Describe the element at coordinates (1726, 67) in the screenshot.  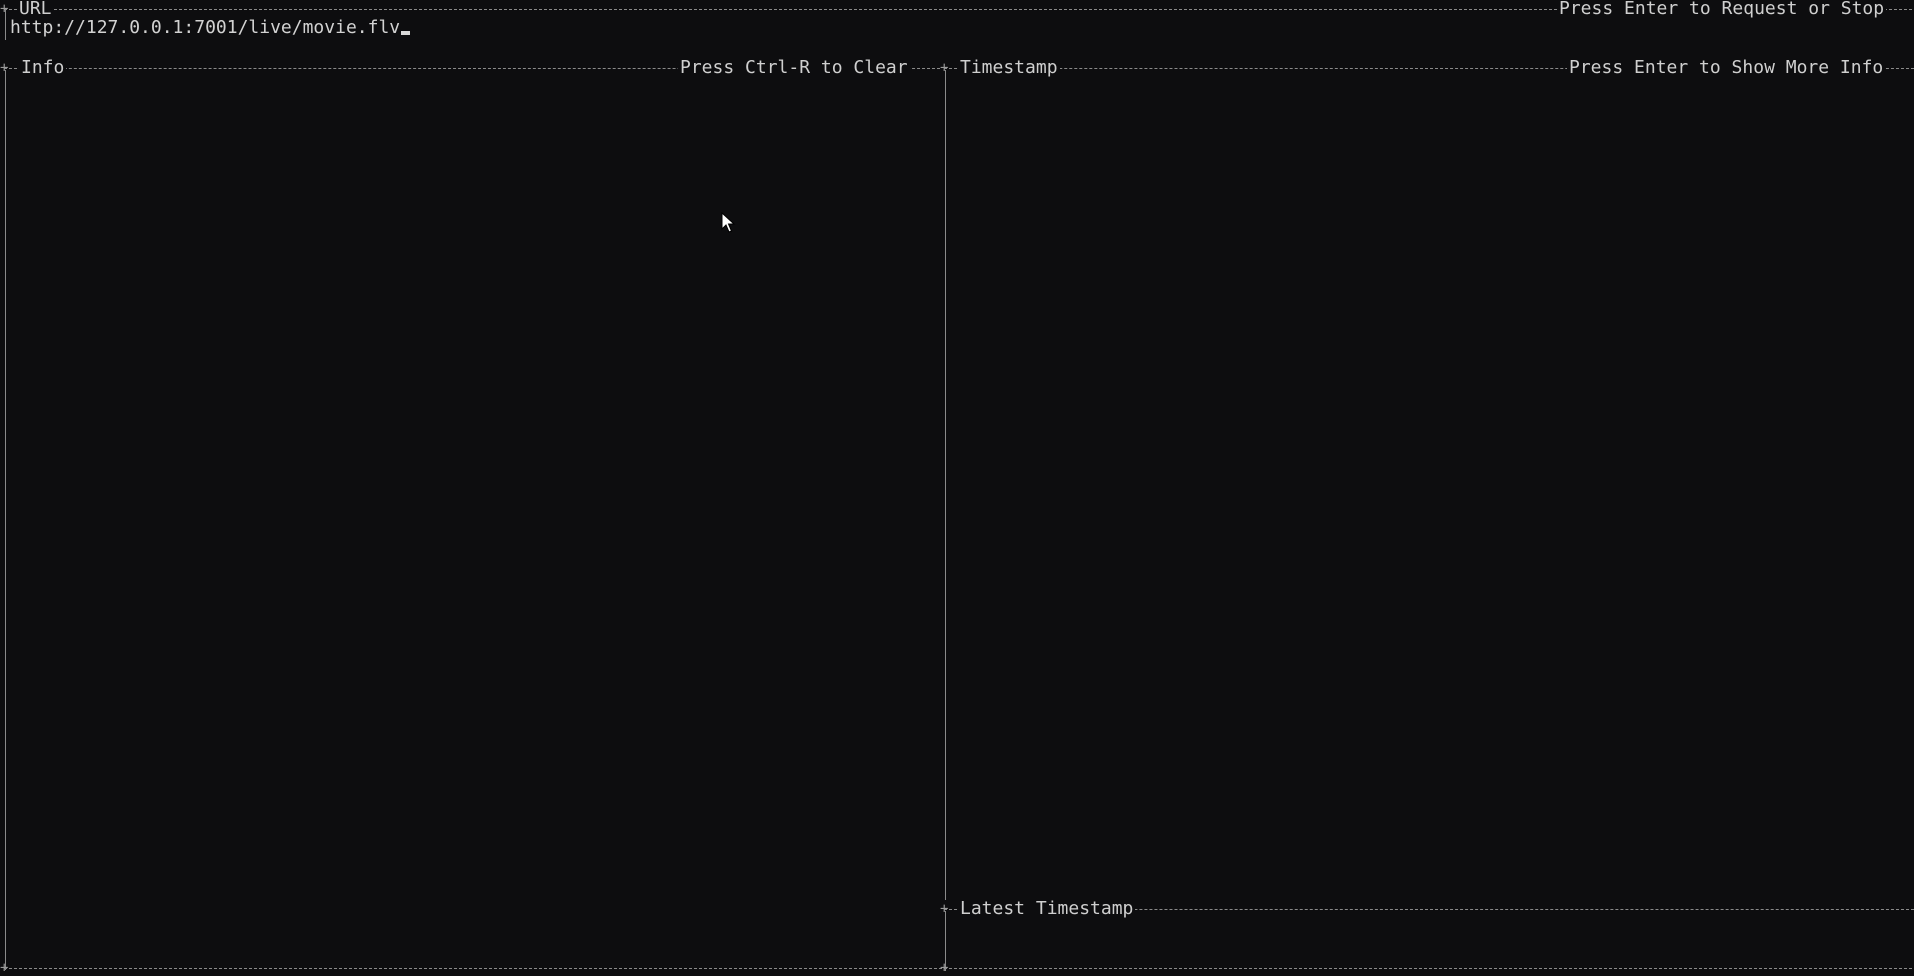
I see `timestamp-panel-hint: Press Enter to Show More Info` at that location.